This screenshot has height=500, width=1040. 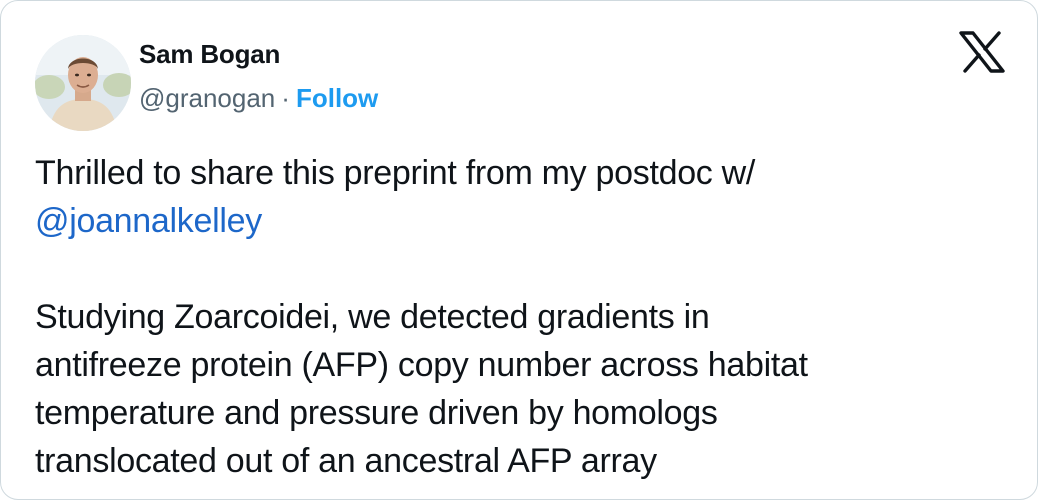 I want to click on avatar-photo, so click(x=83, y=83).